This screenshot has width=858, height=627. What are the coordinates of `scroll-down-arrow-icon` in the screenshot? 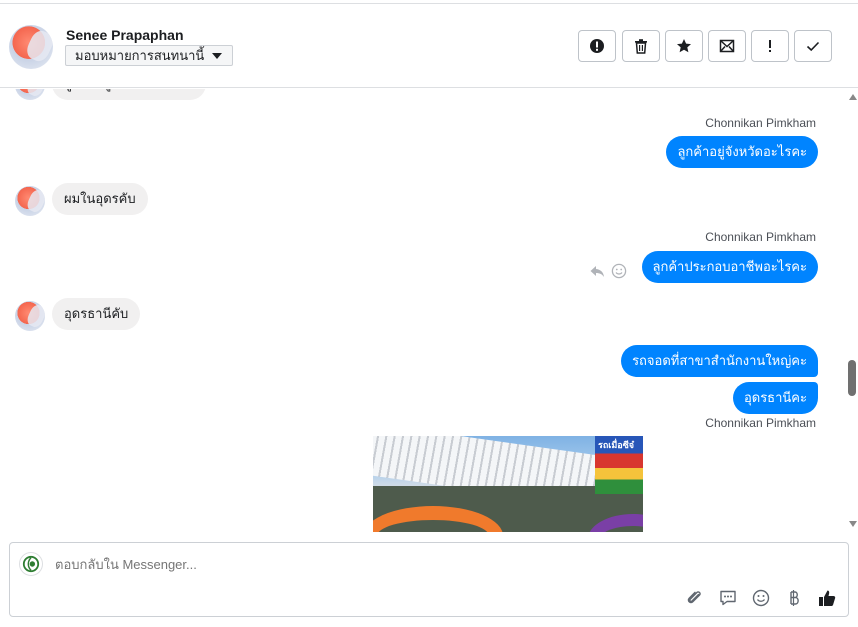 It's located at (853, 524).